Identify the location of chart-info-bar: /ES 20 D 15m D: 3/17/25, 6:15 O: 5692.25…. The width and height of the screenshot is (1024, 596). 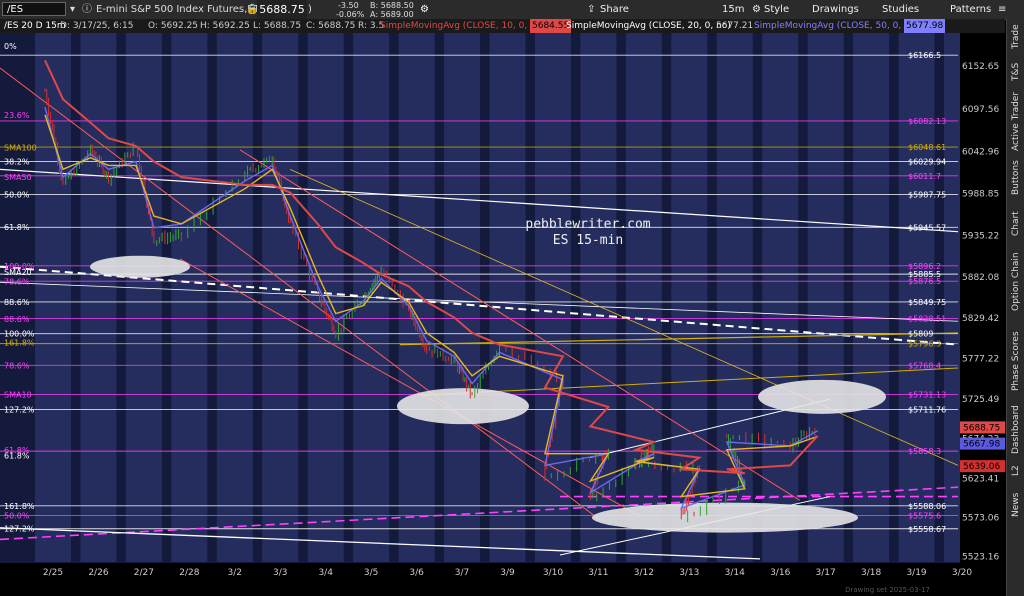
(502, 26).